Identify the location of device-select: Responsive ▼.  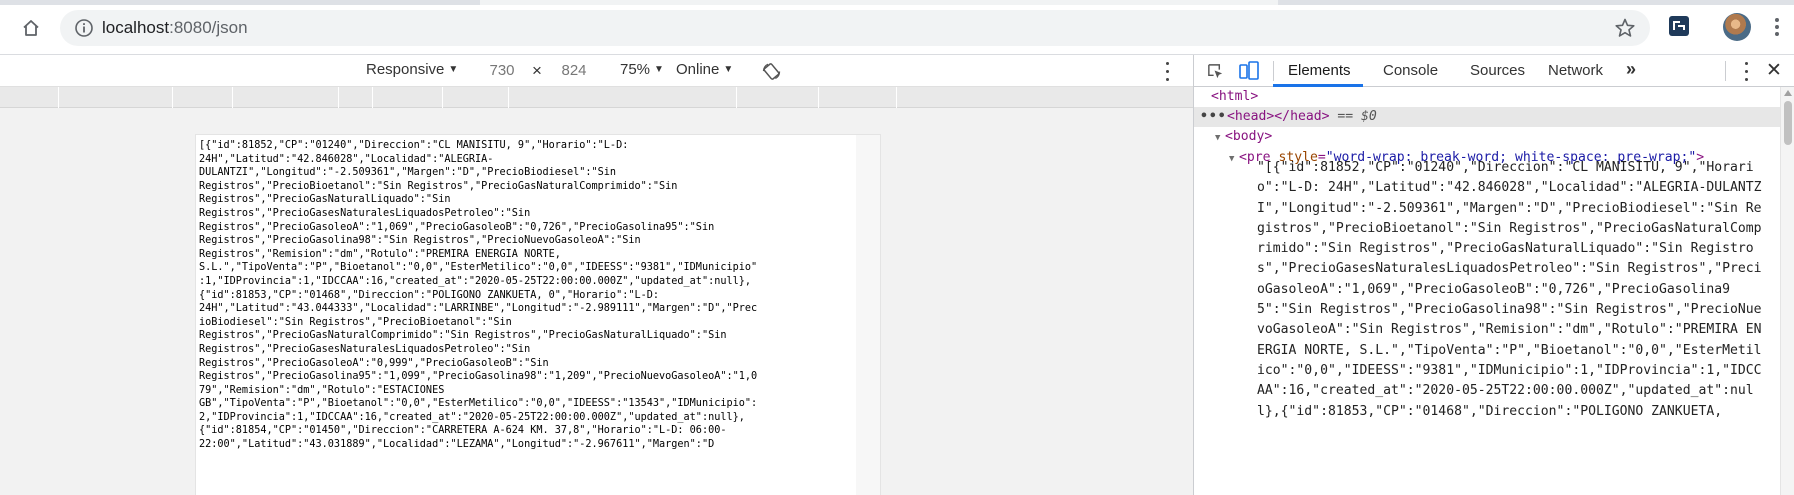
(412, 69).